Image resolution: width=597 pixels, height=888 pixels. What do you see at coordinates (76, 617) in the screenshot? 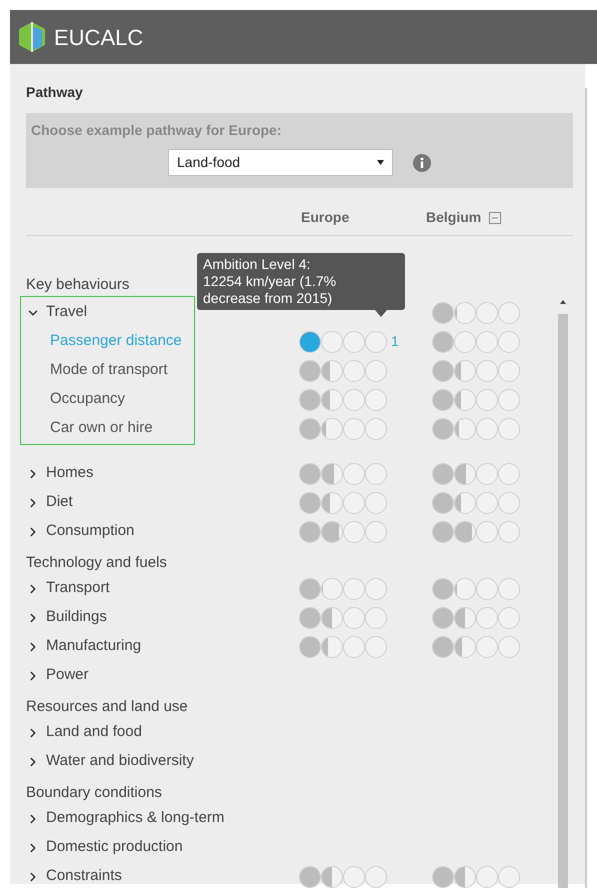
I see `category-item: Buildings` at bounding box center [76, 617].